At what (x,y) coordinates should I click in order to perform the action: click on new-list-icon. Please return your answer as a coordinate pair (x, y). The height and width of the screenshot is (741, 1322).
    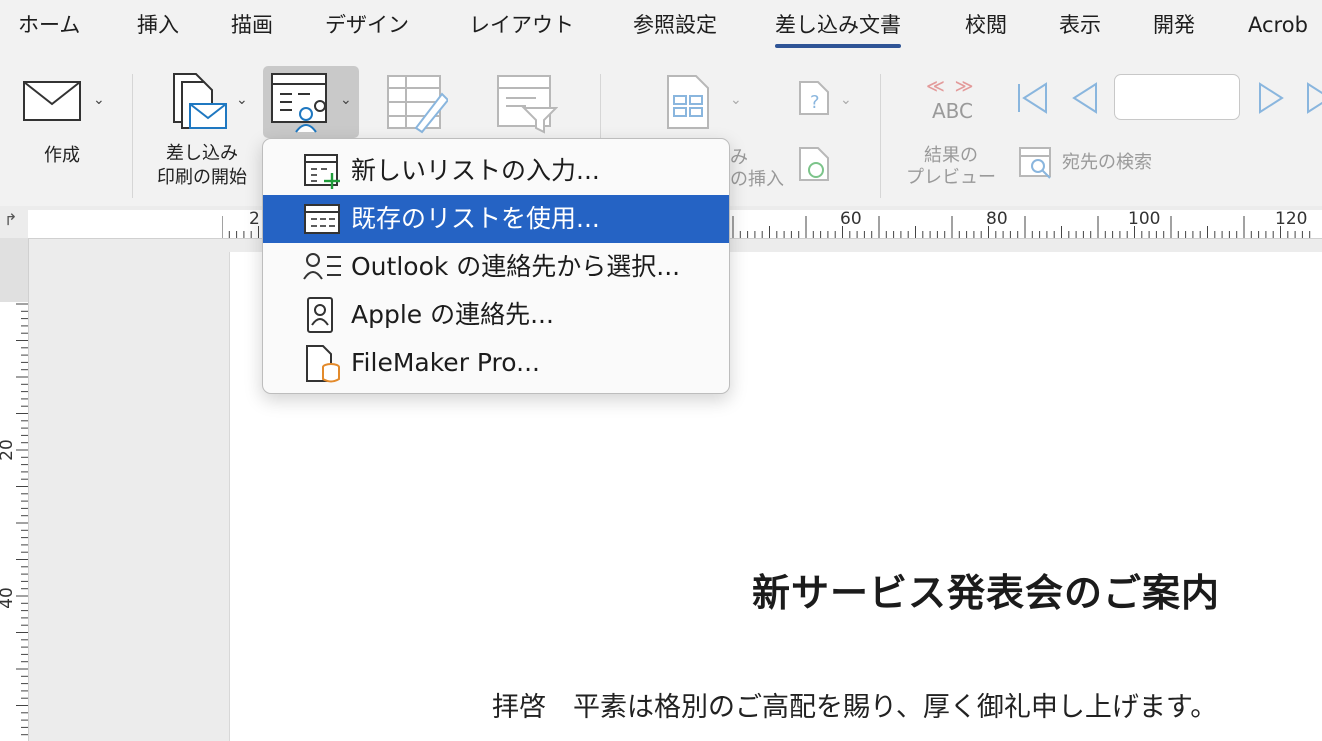
    Looking at the image, I should click on (322, 171).